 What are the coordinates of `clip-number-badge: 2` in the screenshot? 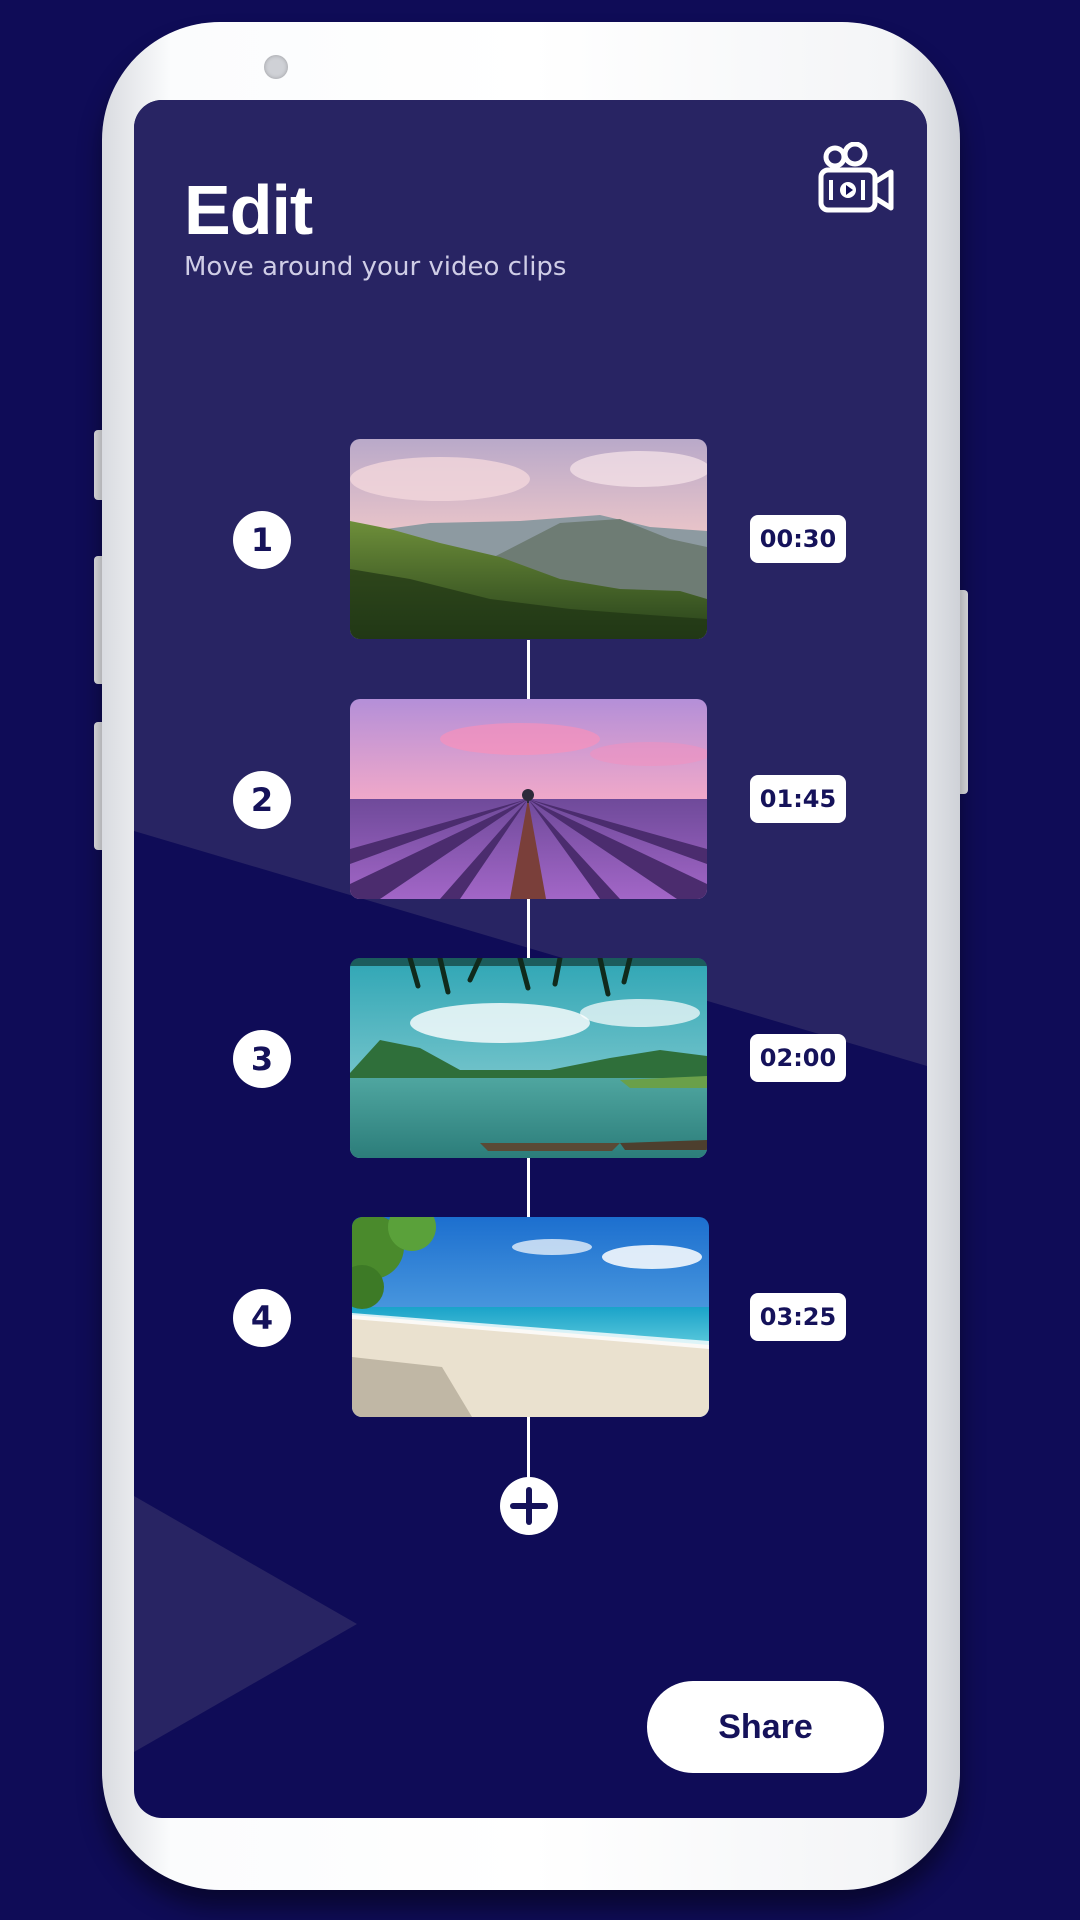 It's located at (262, 800).